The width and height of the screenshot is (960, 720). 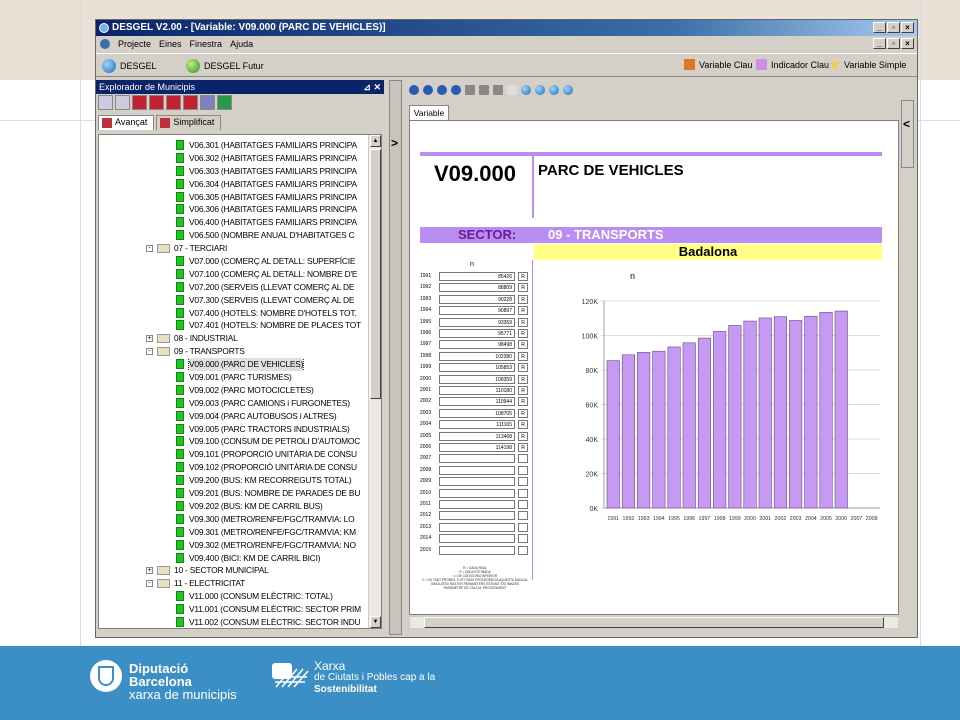 What do you see at coordinates (234, 235) in the screenshot?
I see `tree-item: V06.500 (NOMBRE ANUAL D'HABITATGES C` at bounding box center [234, 235].